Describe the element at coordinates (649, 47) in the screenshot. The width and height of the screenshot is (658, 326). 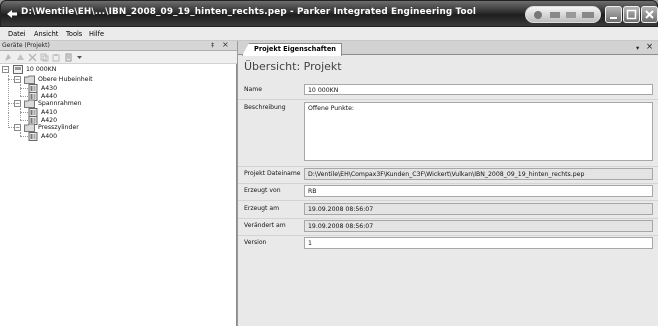
I see `tab-close-icon: ×` at that location.